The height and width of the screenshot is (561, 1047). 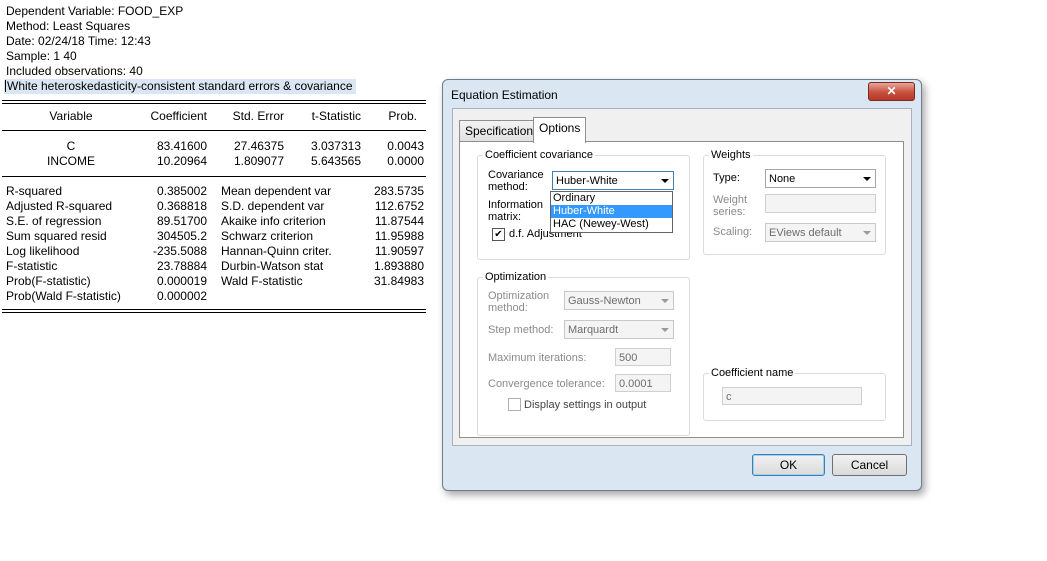 What do you see at coordinates (258, 116) in the screenshot?
I see `col-header-std-error: Std. Error` at bounding box center [258, 116].